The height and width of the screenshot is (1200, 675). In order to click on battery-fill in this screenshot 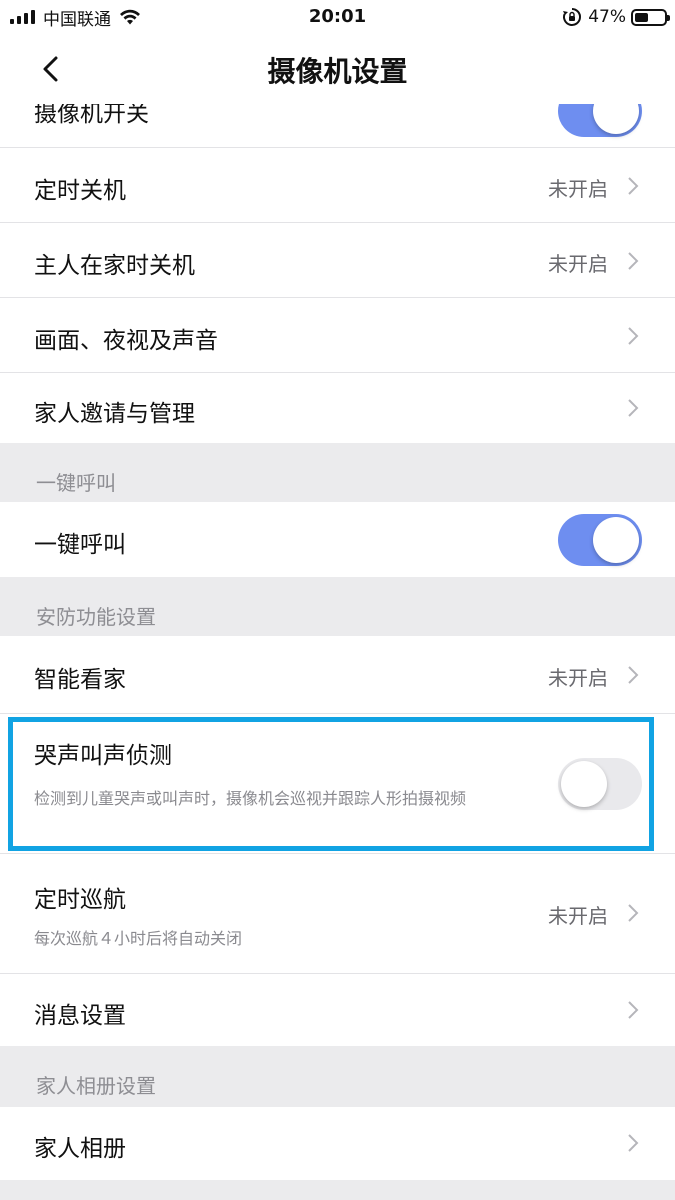, I will do `click(642, 17)`.